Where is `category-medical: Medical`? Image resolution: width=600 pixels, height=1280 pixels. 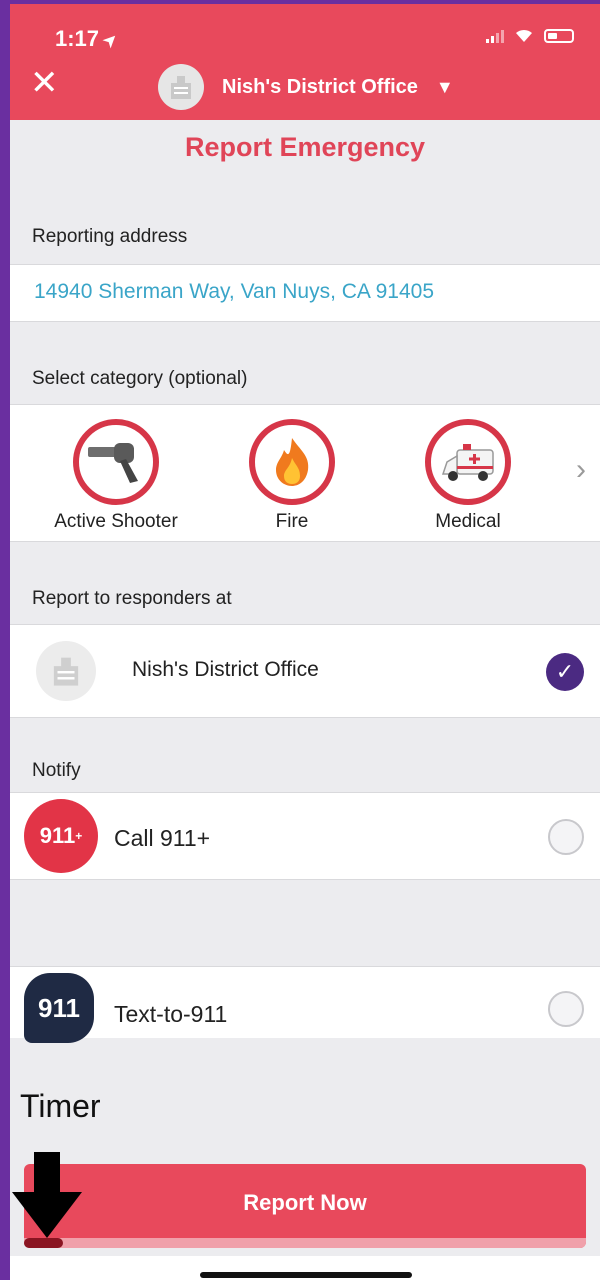
category-medical: Medical is located at coordinates (468, 476).